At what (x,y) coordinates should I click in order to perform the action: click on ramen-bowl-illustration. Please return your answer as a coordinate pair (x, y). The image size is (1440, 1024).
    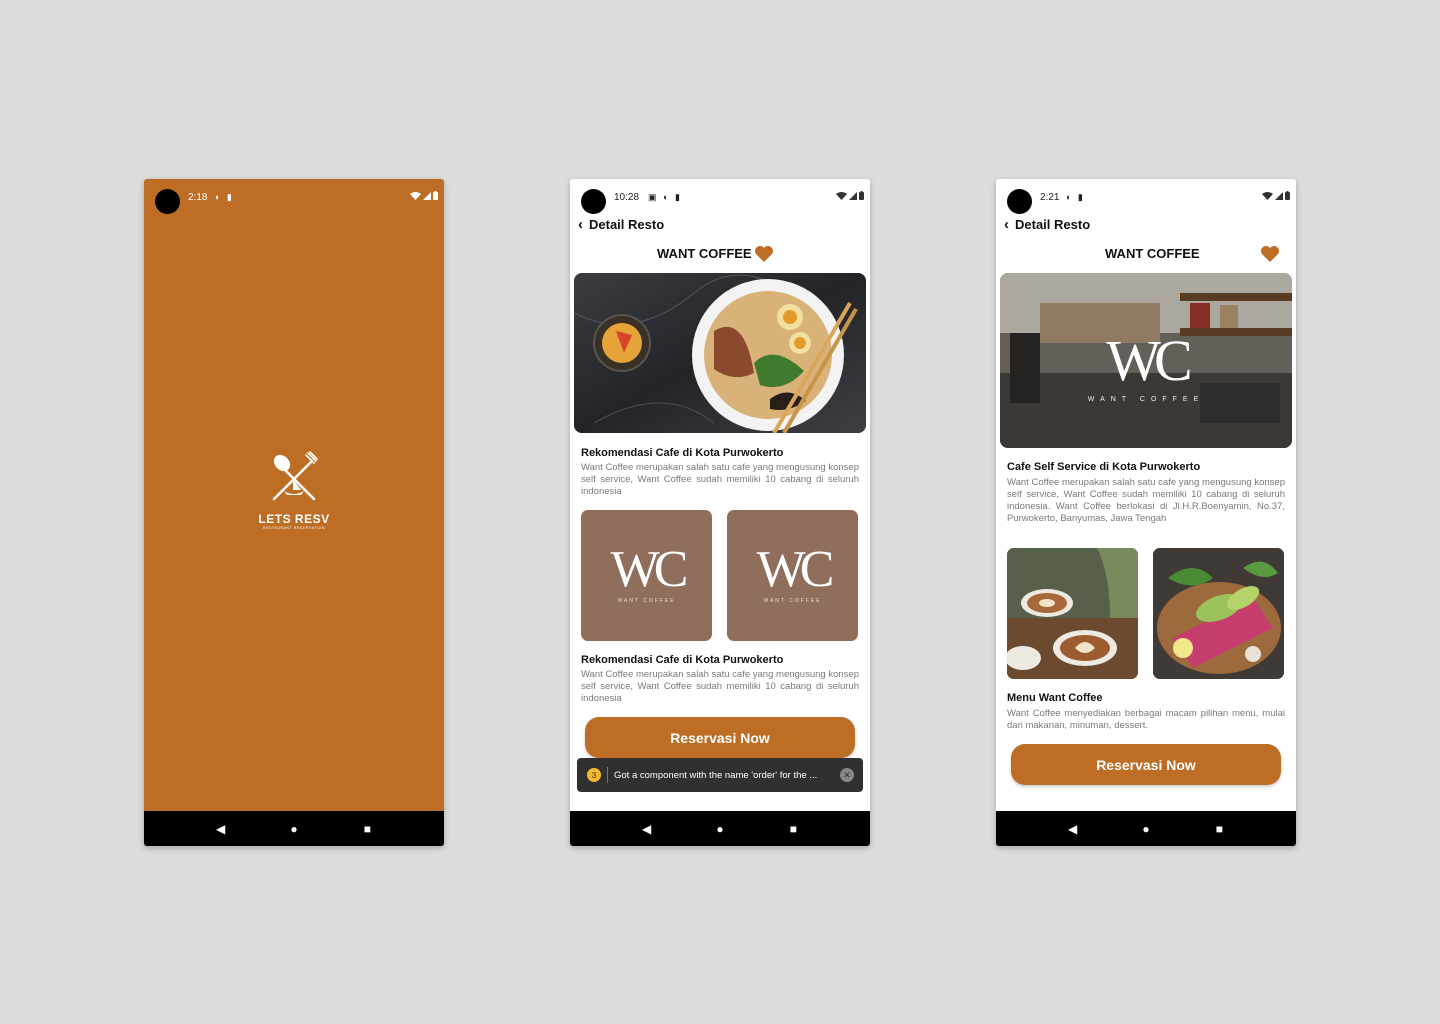
    Looking at the image, I should click on (720, 353).